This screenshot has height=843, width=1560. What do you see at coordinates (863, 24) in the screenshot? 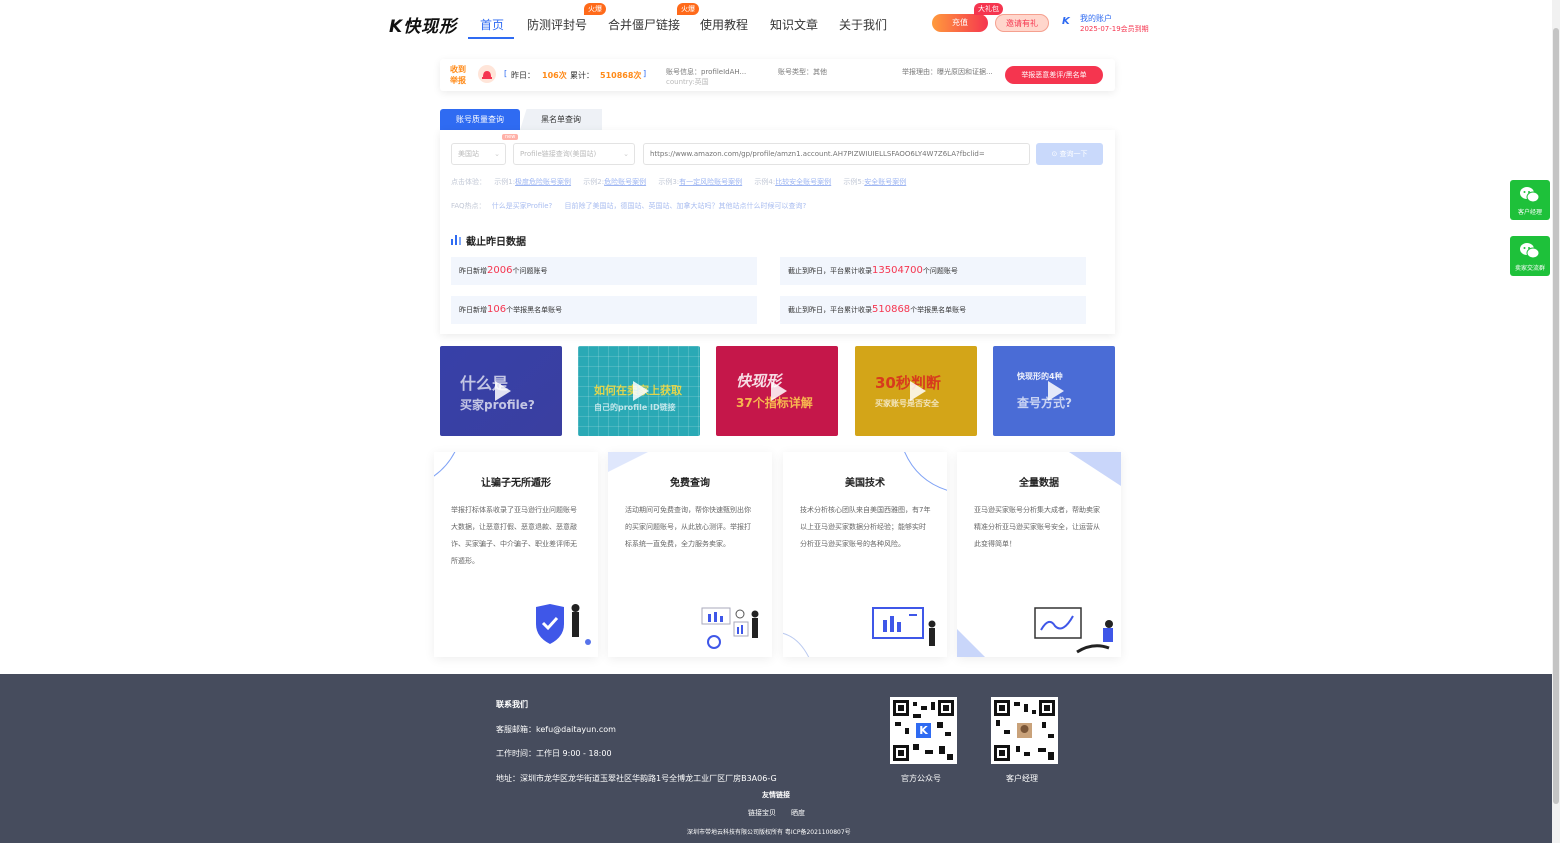
I see `nav-about: 关于我们` at bounding box center [863, 24].